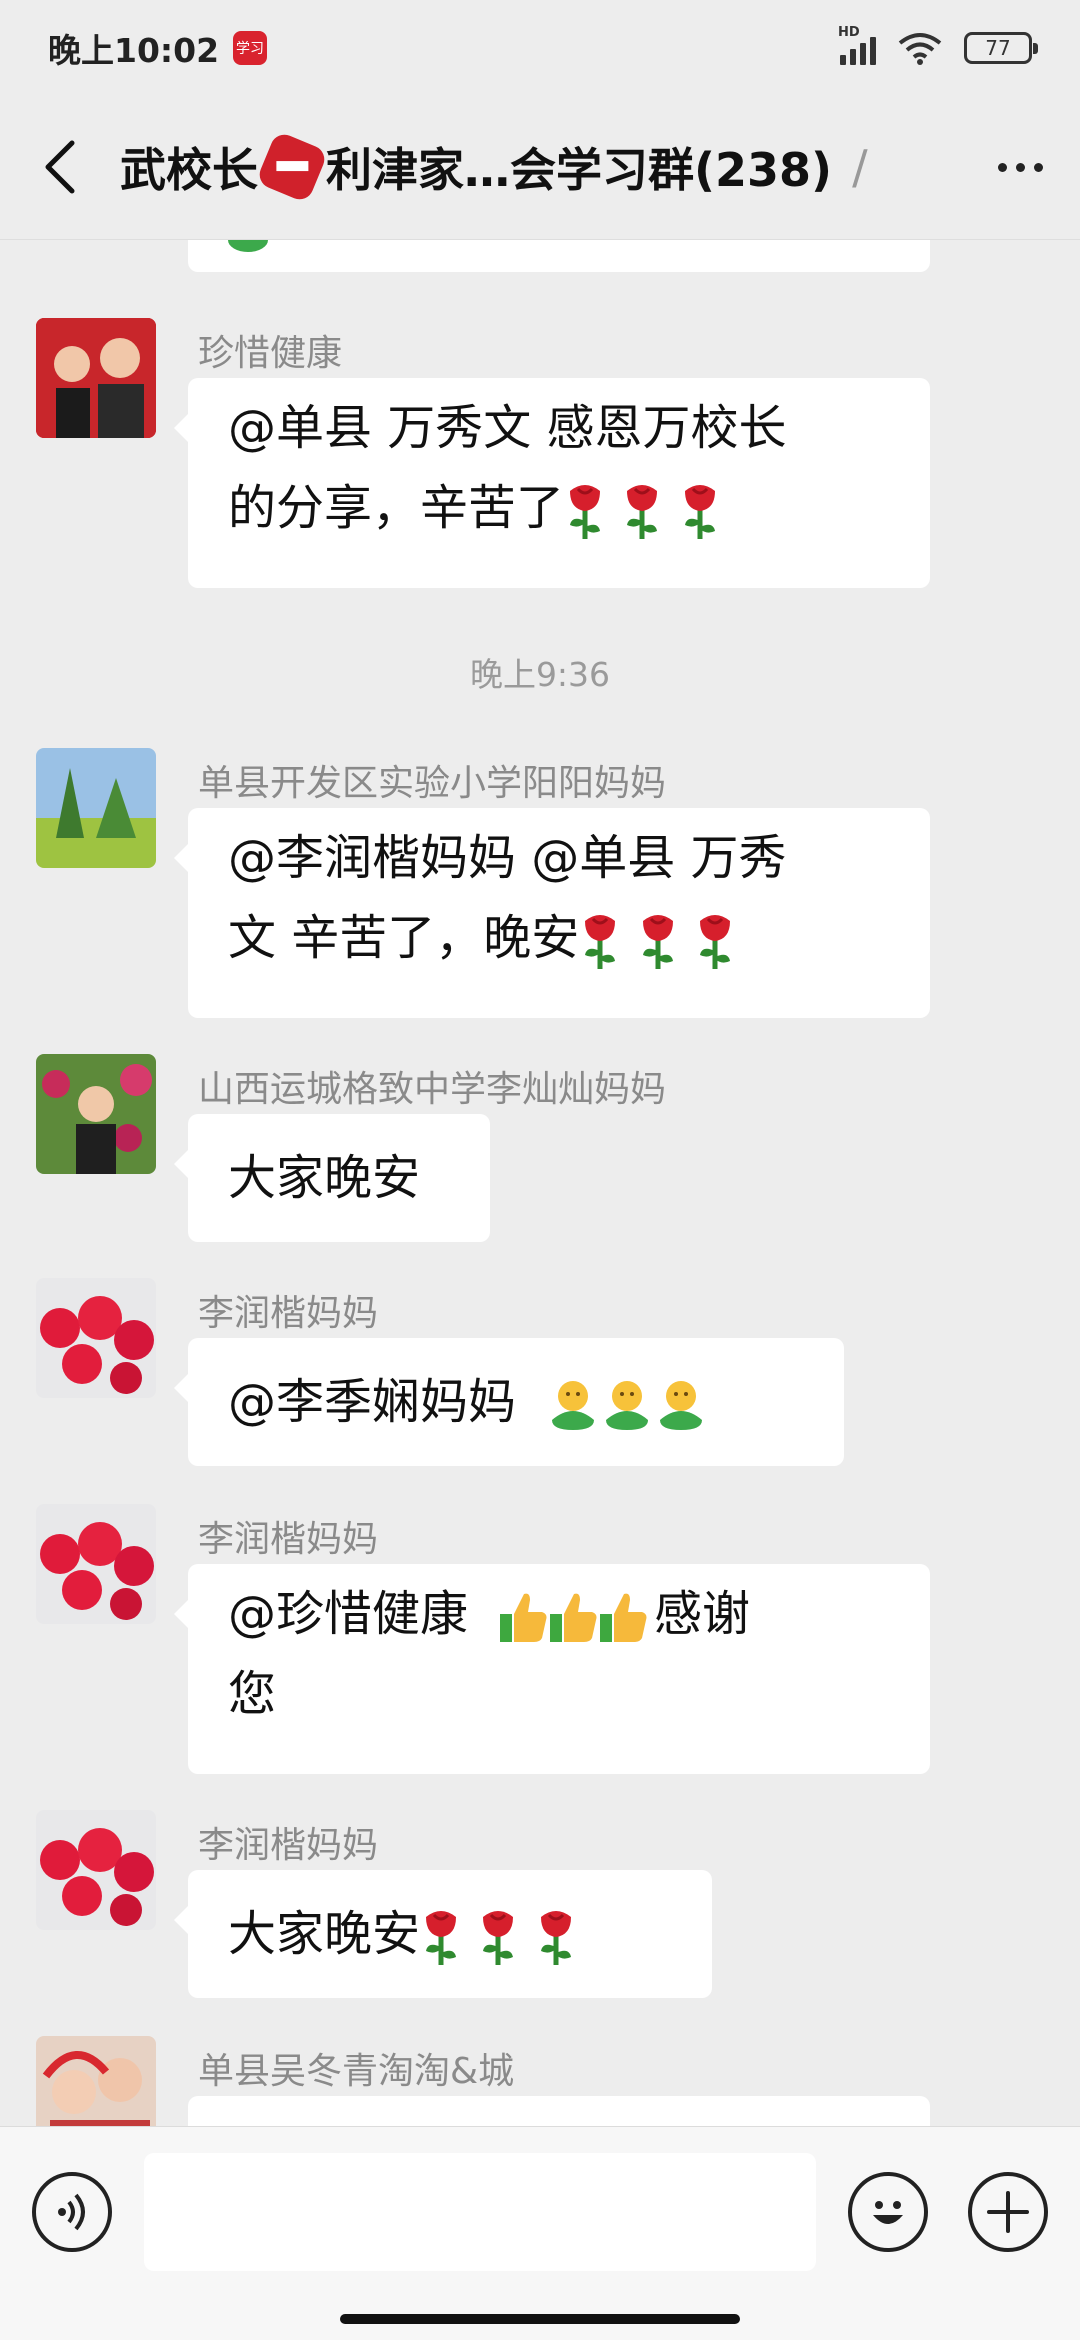  Describe the element at coordinates (857, 45) in the screenshot. I see `cellular-signal-icon: HD` at that location.